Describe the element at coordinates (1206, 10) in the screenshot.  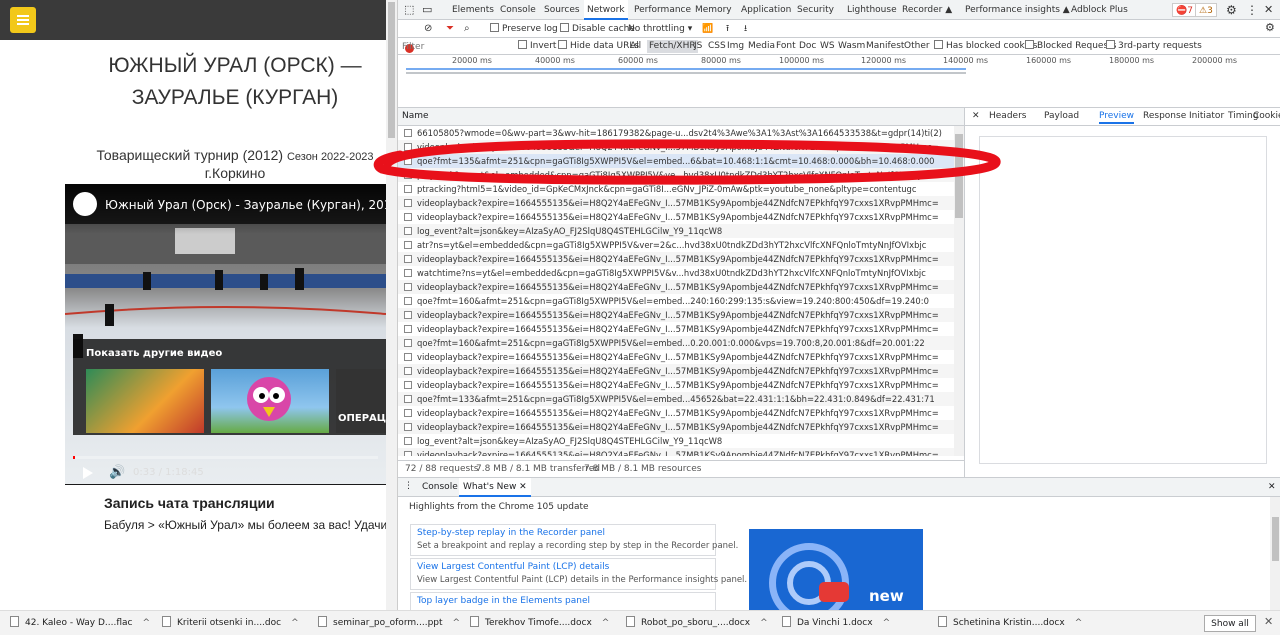
I see `warning-count-badge: ⚠3` at that location.